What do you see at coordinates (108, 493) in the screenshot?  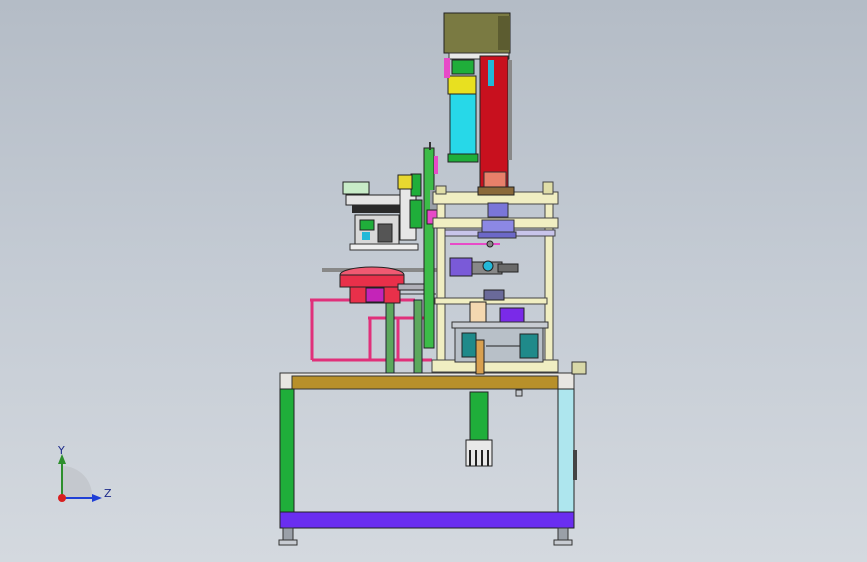 I see `axis-z-label: Z` at bounding box center [108, 493].